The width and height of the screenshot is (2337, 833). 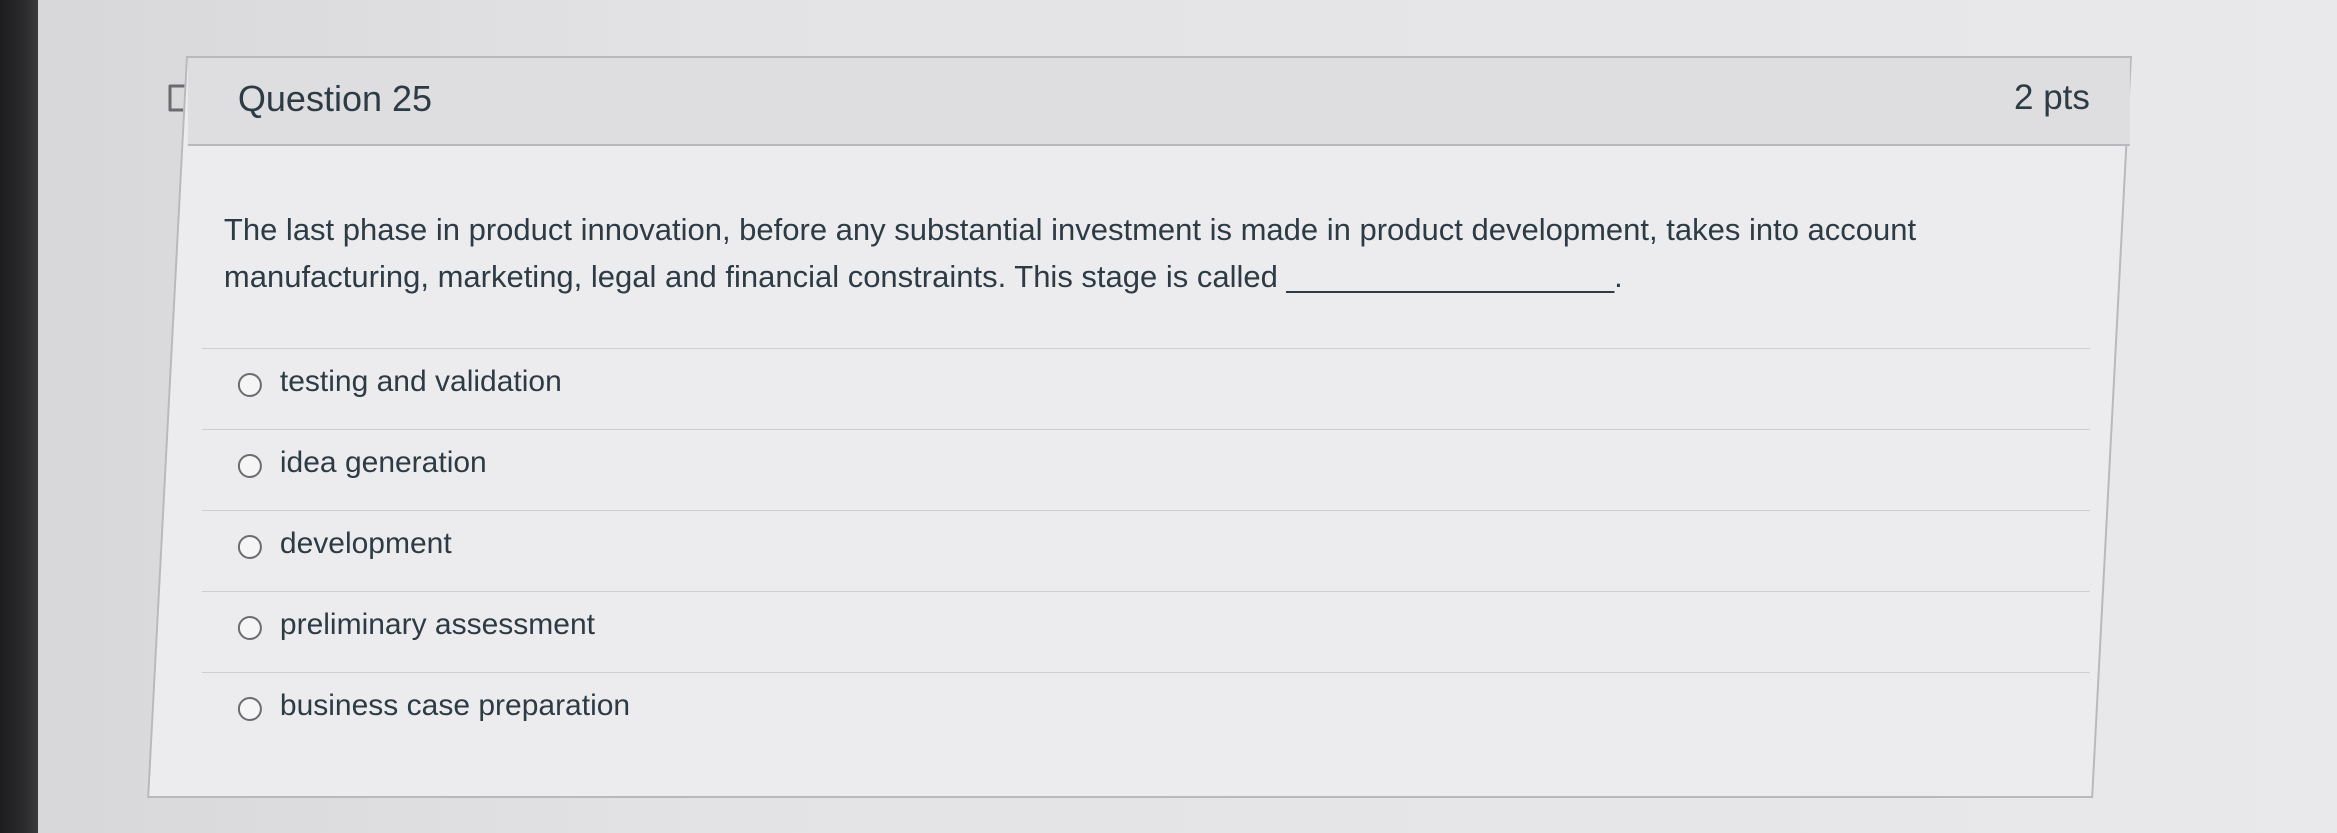 I want to click on question-title: Question 25, so click(x=335, y=98).